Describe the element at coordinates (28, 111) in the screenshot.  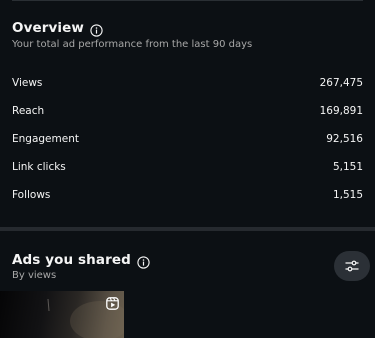
I see `metric-label: Reach` at that location.